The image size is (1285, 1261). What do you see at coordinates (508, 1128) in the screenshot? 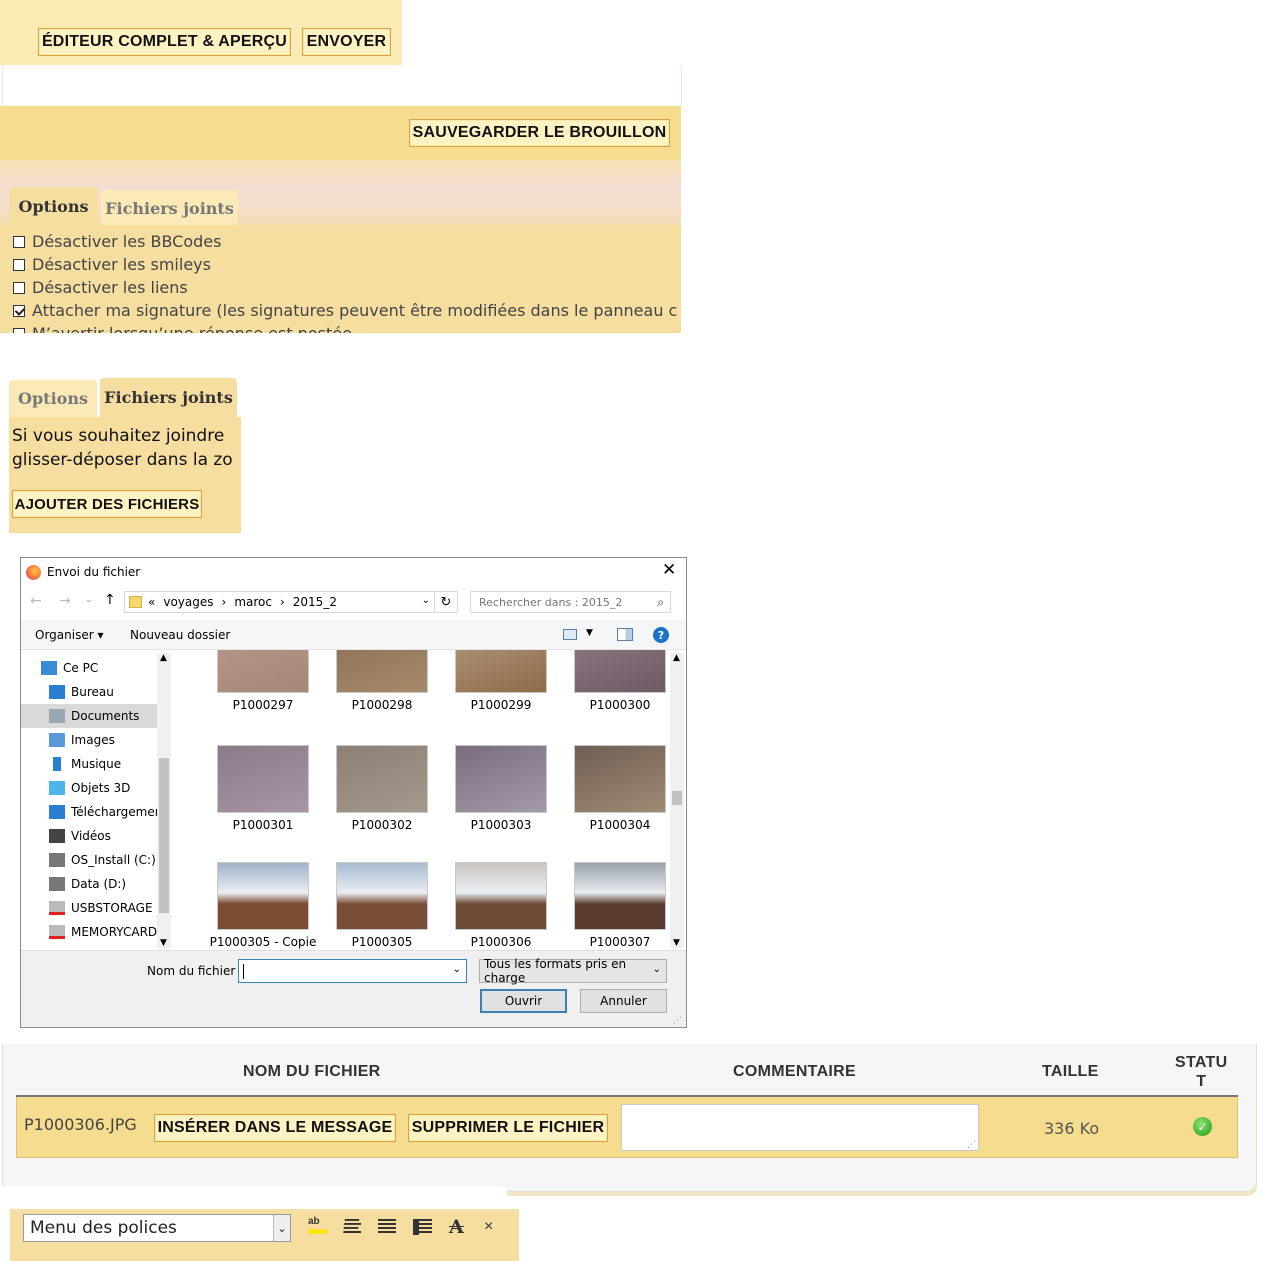
I see `delete-file-button: SUPPRIMER LE FICHIER` at bounding box center [508, 1128].